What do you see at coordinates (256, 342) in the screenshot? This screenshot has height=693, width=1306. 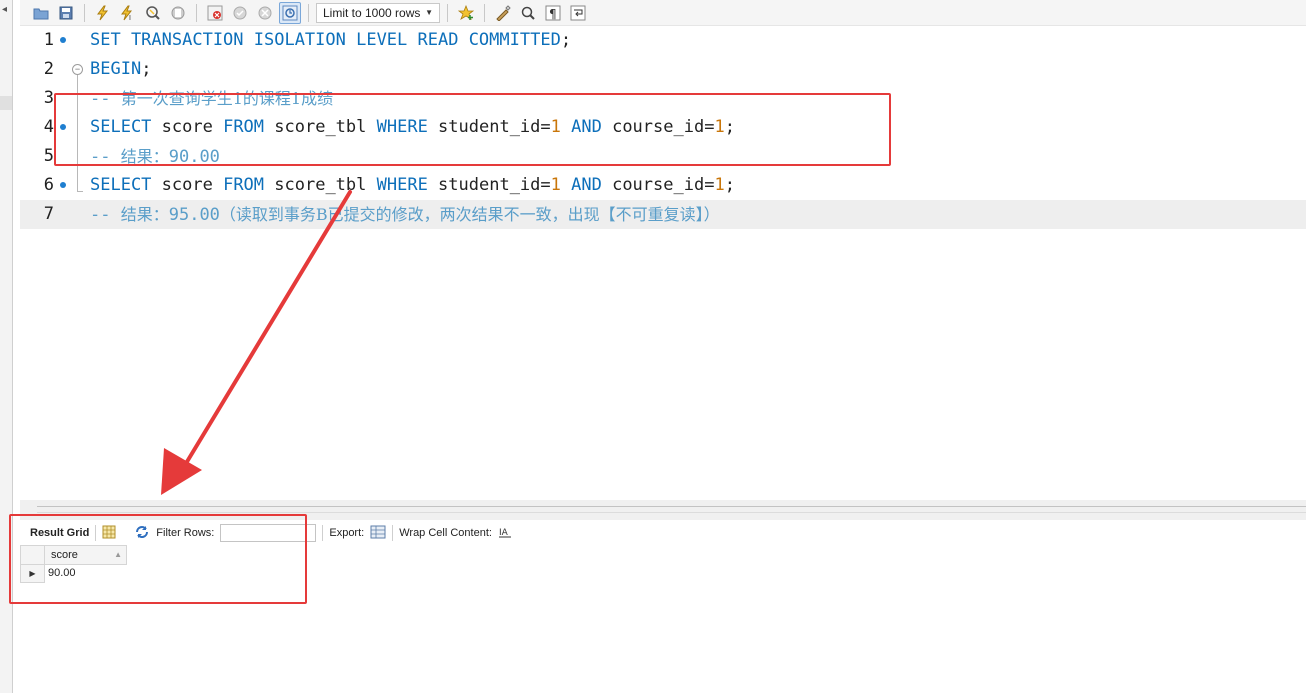 I see `annotation-arrow` at bounding box center [256, 342].